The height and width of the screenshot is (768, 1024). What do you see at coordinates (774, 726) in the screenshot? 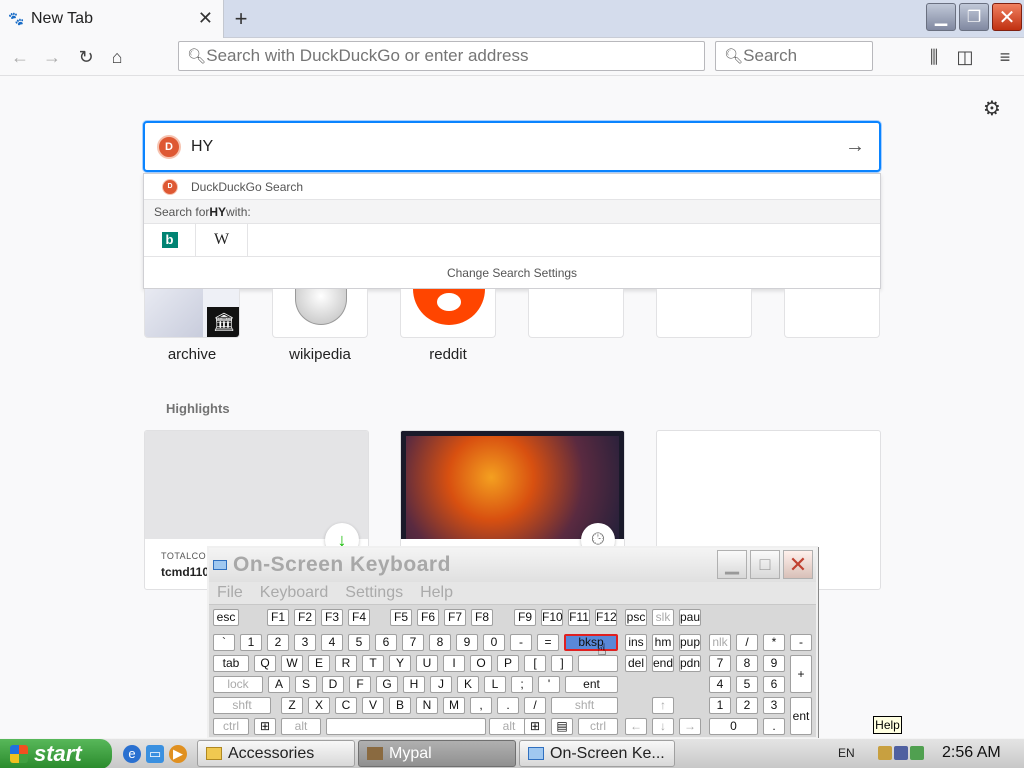
I see `osk-key-x: .` at bounding box center [774, 726].